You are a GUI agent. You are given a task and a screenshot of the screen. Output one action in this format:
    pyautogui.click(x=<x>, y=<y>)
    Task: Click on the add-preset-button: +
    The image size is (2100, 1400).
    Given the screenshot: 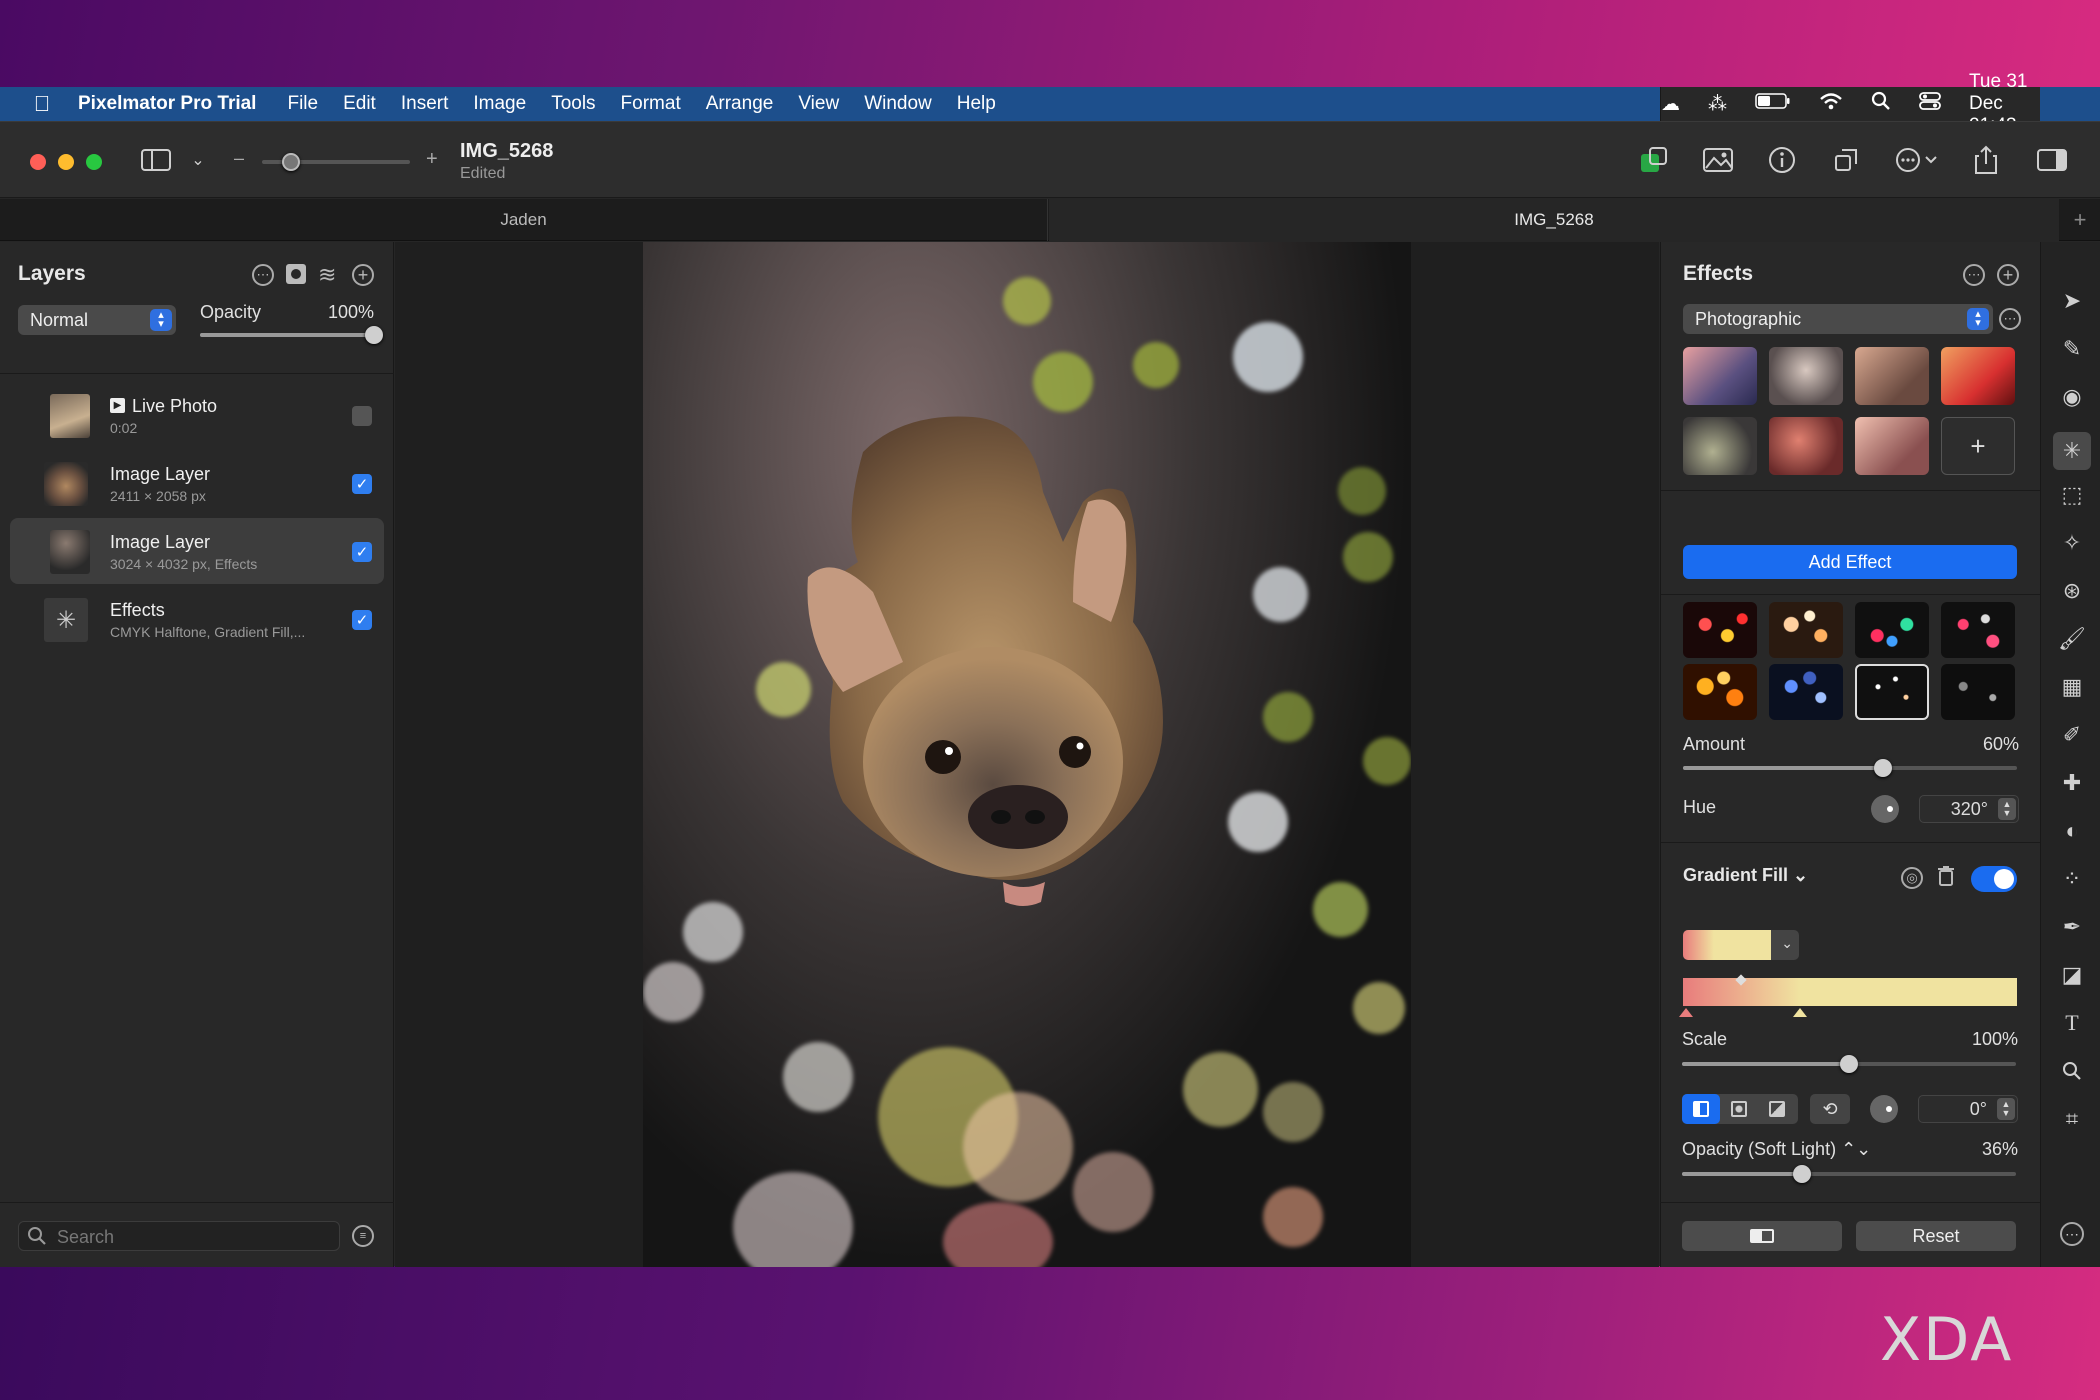 What is the action you would take?
    pyautogui.click(x=1978, y=446)
    